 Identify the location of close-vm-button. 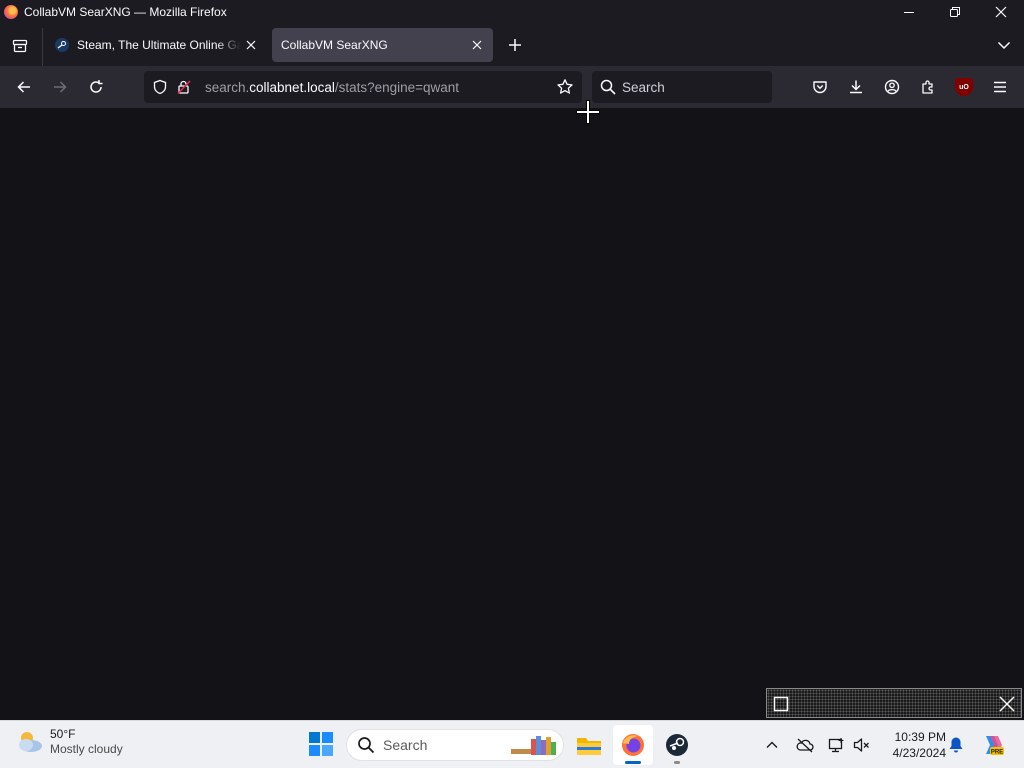
(1007, 704).